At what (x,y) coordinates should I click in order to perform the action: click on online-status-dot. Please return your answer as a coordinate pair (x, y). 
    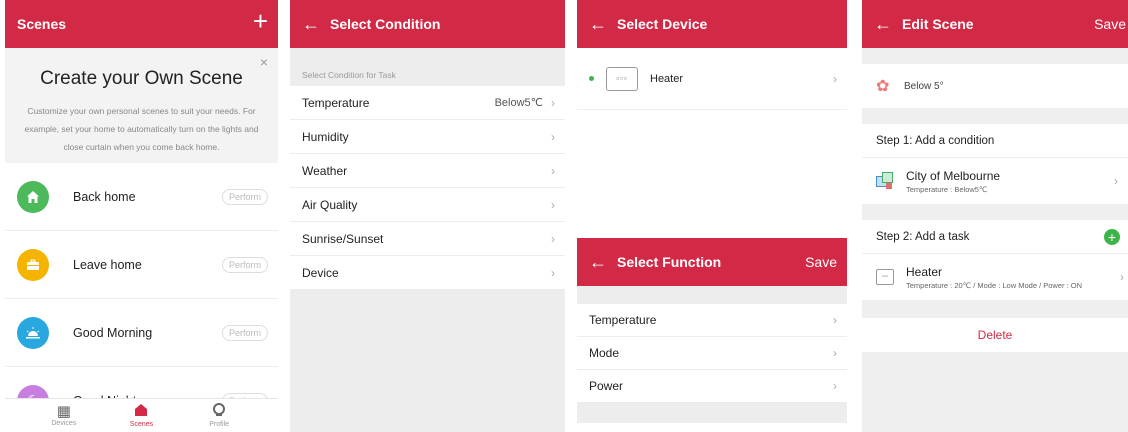
    Looking at the image, I should click on (591, 78).